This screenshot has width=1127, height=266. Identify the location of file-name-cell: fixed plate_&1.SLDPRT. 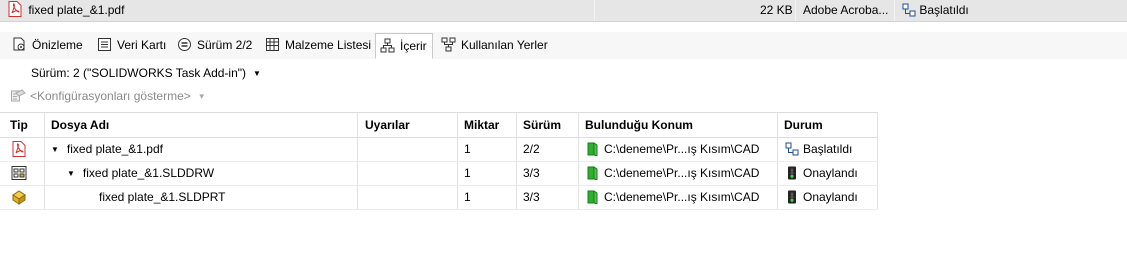
(162, 197).